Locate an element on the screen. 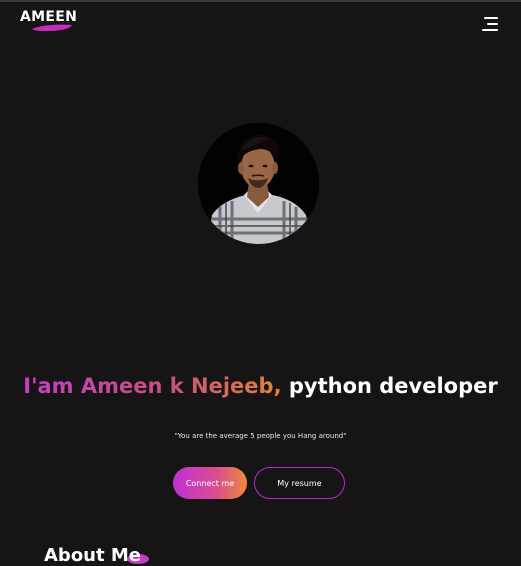 Image resolution: width=521 pixels, height=566 pixels. profile-photo-image is located at coordinates (258, 183).